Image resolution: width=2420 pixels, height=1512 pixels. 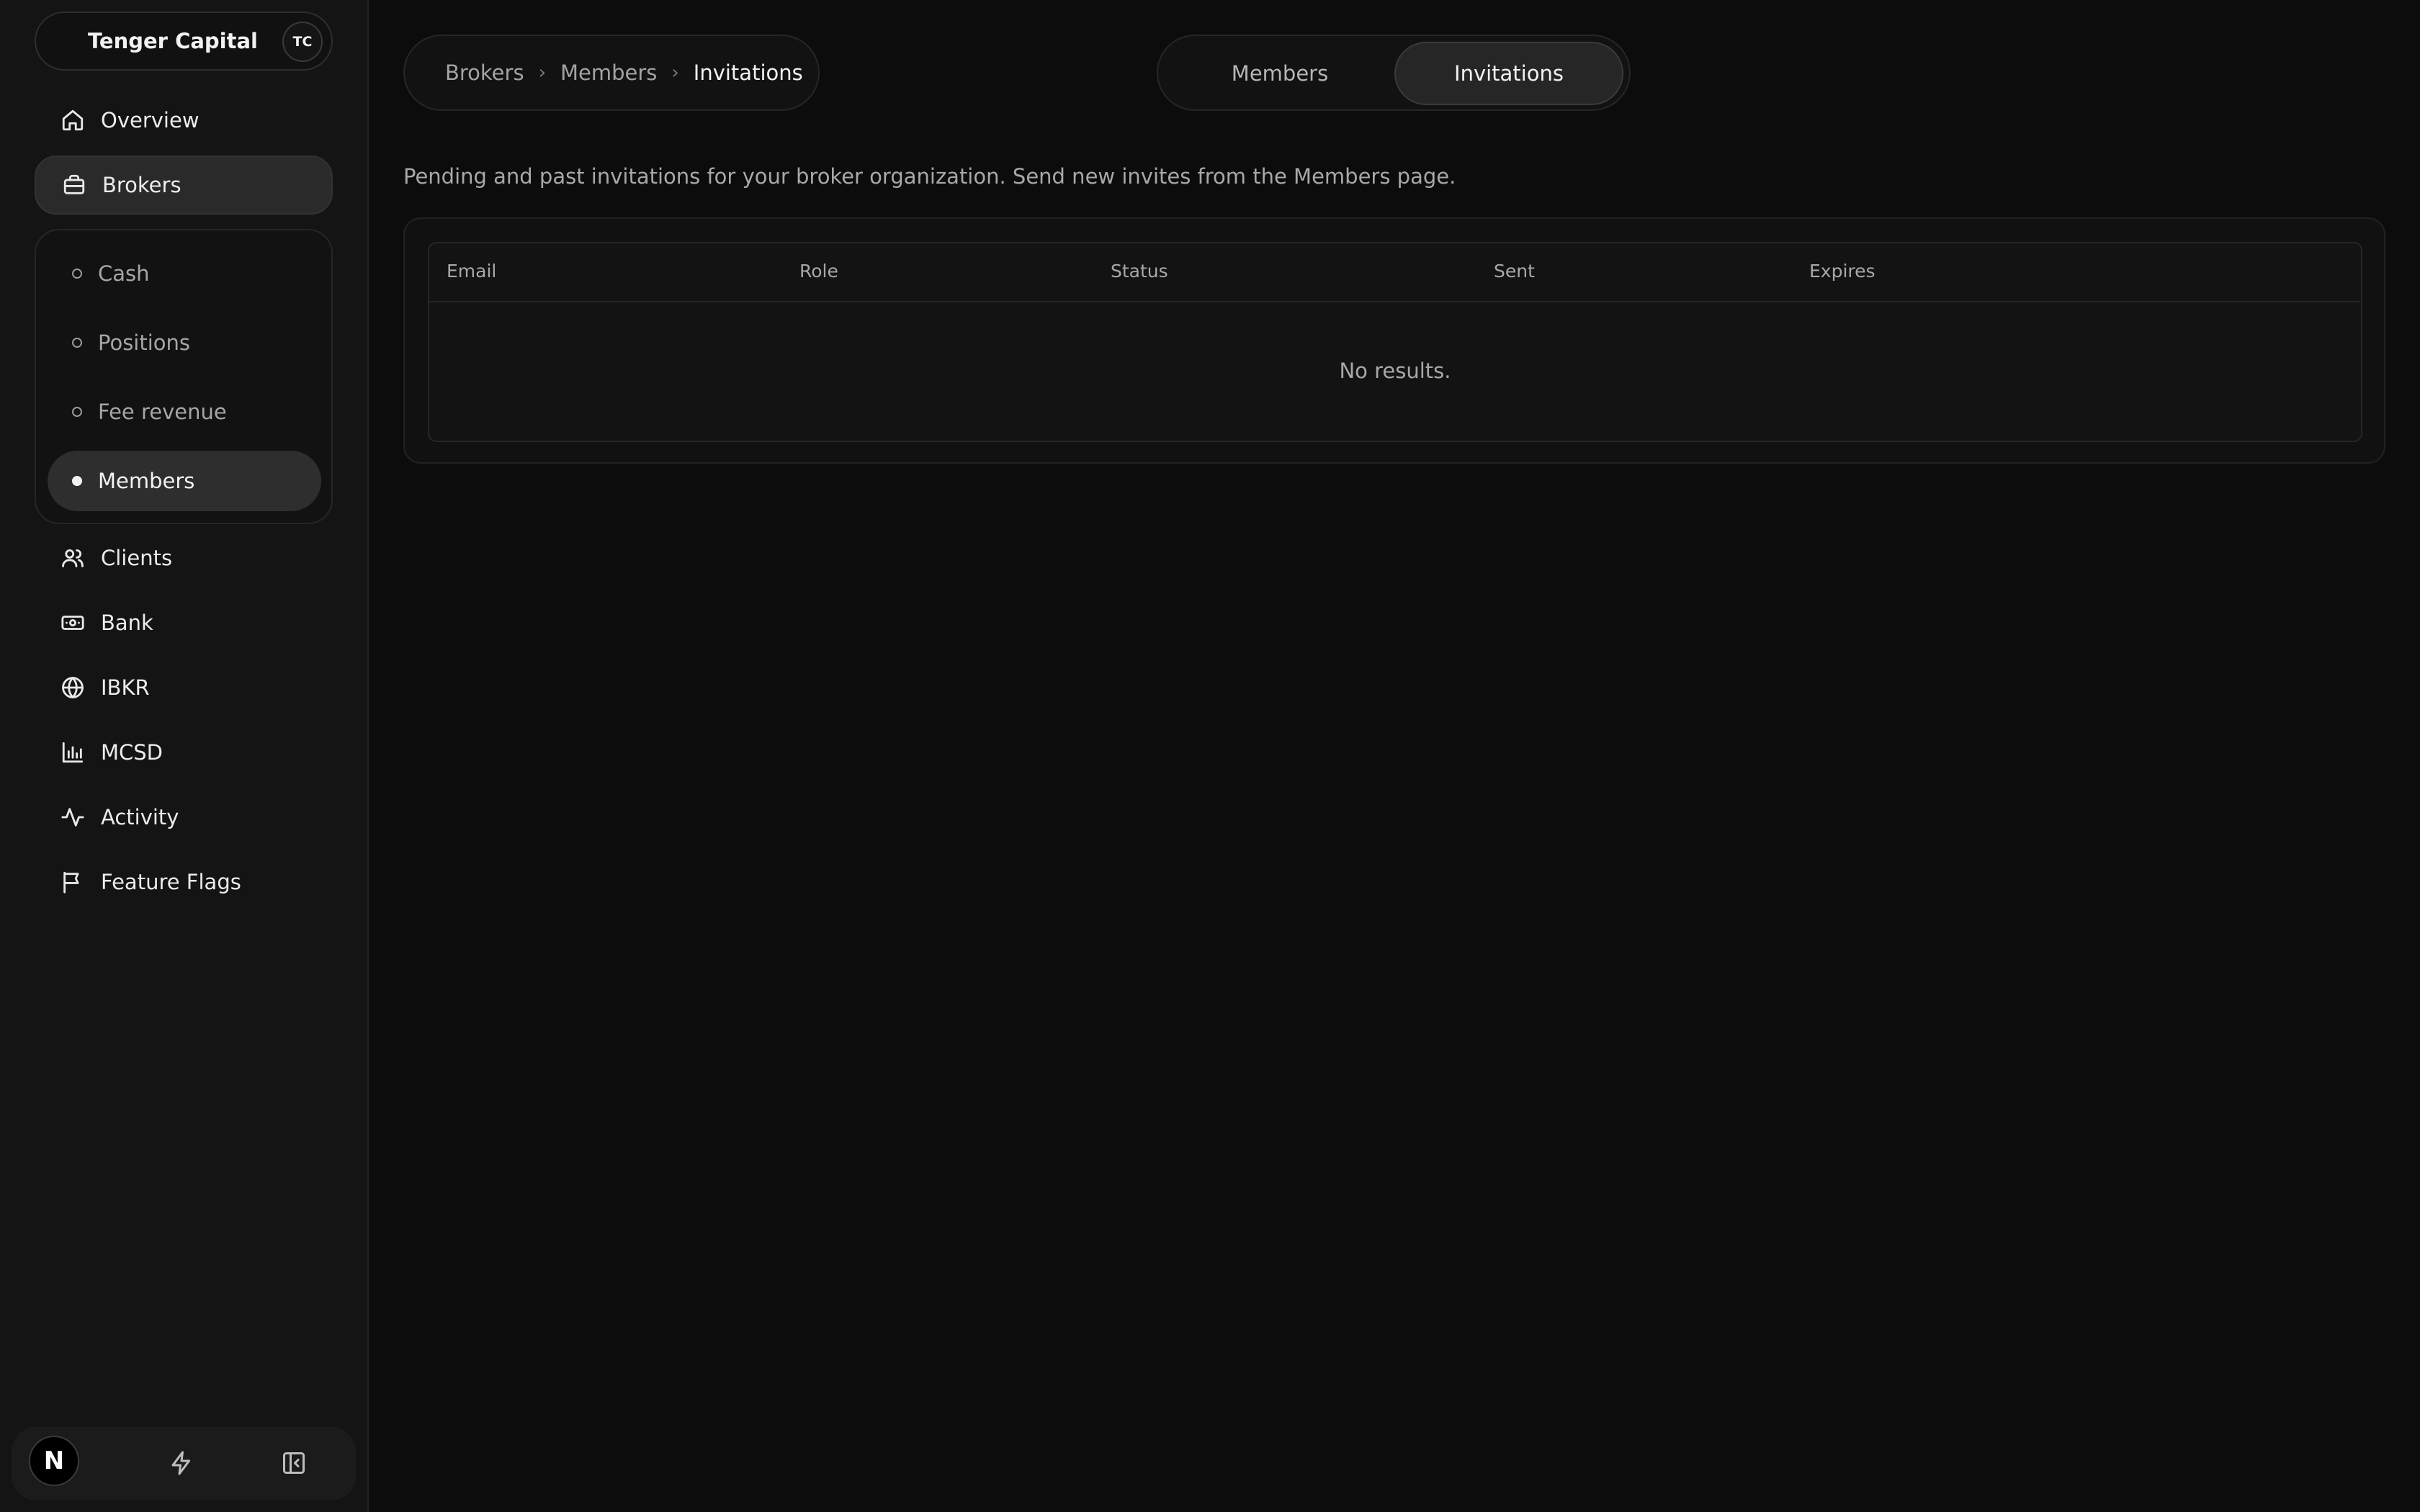 I want to click on breadcrumb: Brokers › Members › Invitations, so click(x=611, y=73).